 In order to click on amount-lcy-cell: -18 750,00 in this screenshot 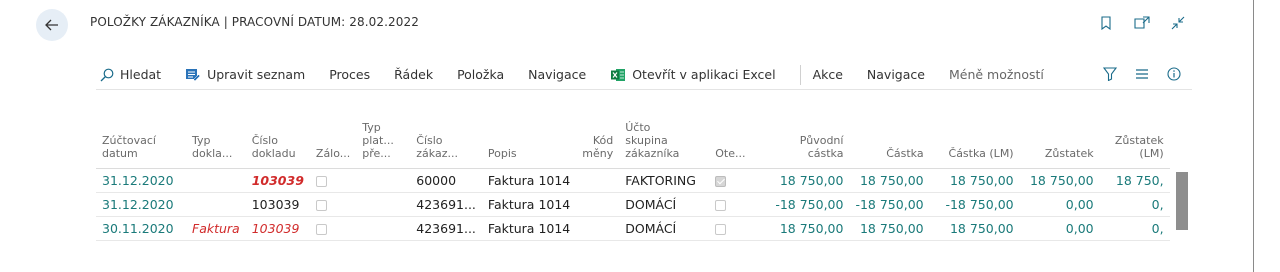, I will do `click(974, 204)`.